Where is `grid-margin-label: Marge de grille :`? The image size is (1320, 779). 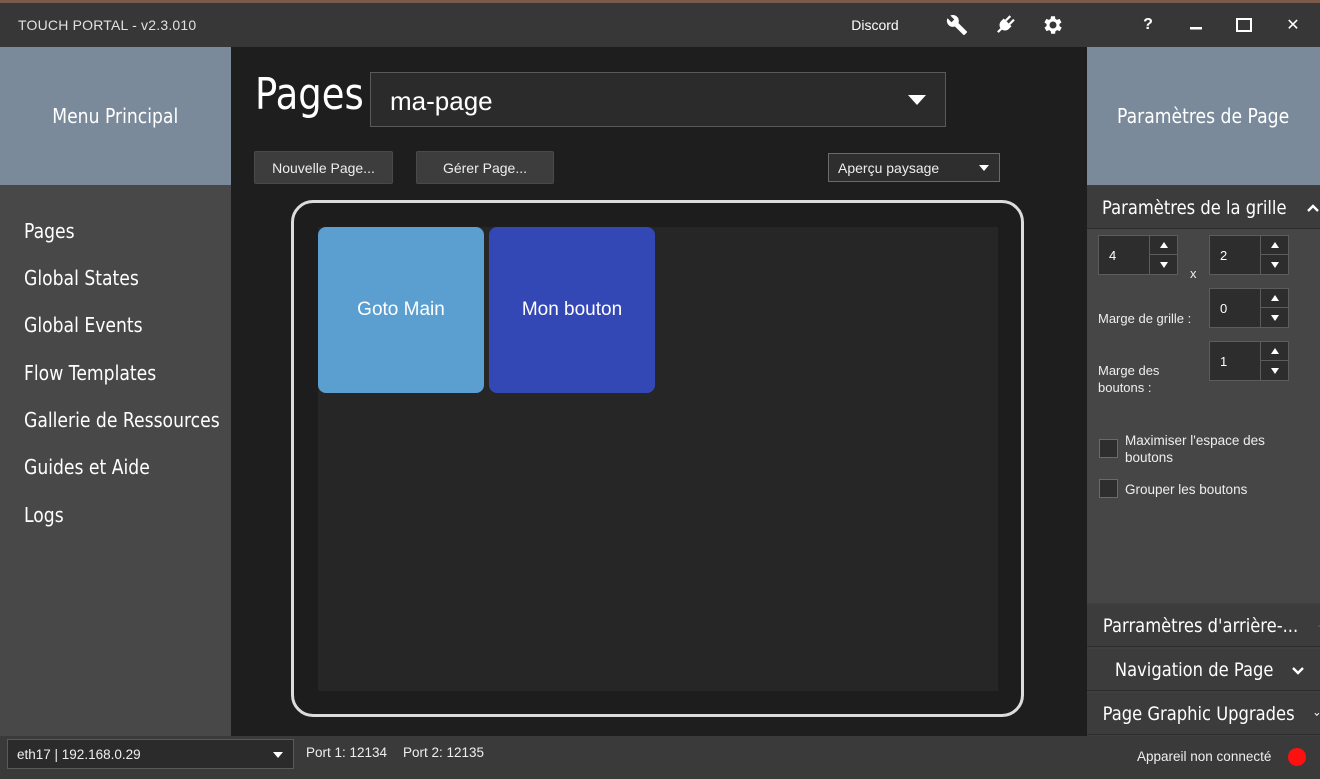 grid-margin-label: Marge de grille : is located at coordinates (1145, 318).